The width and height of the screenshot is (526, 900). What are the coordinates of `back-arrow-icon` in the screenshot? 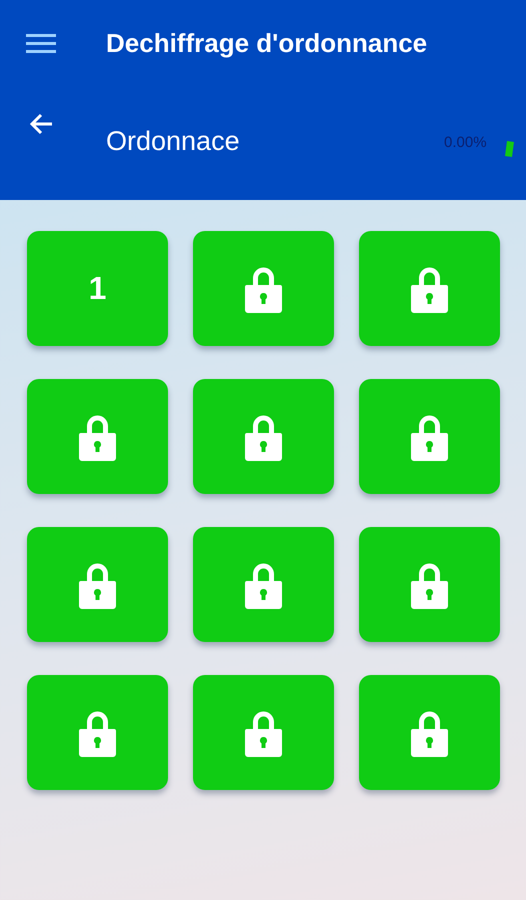 It's located at (41, 124).